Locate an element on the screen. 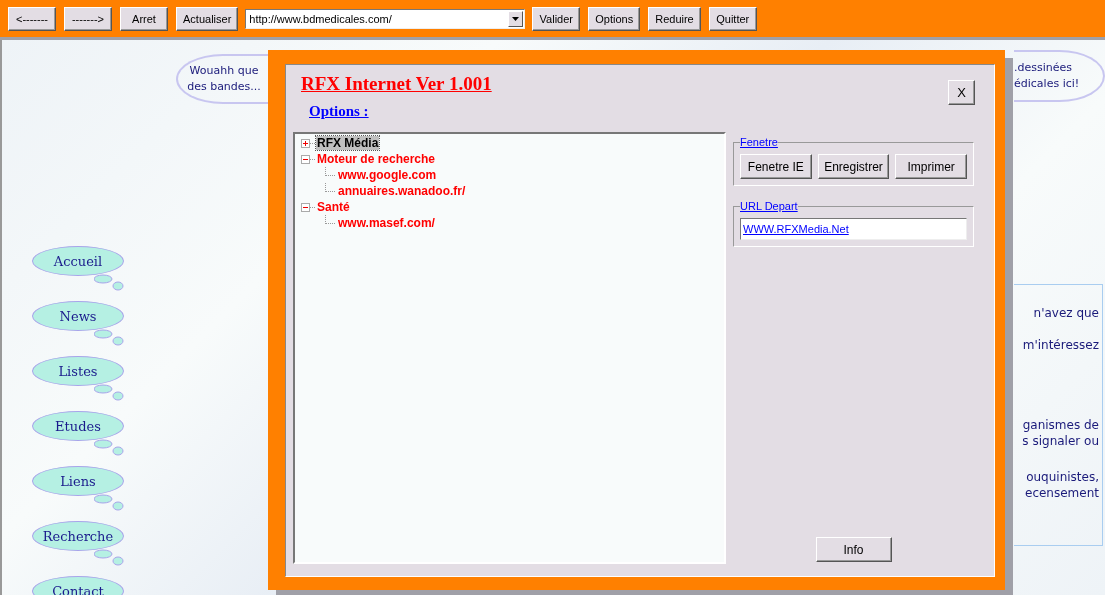 This screenshot has width=1105, height=595. toolbar-button: Actualiser is located at coordinates (207, 18).